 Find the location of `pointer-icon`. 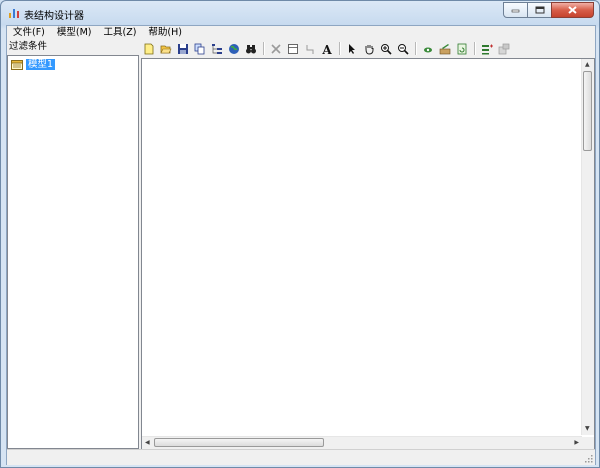

pointer-icon is located at coordinates (352, 48).